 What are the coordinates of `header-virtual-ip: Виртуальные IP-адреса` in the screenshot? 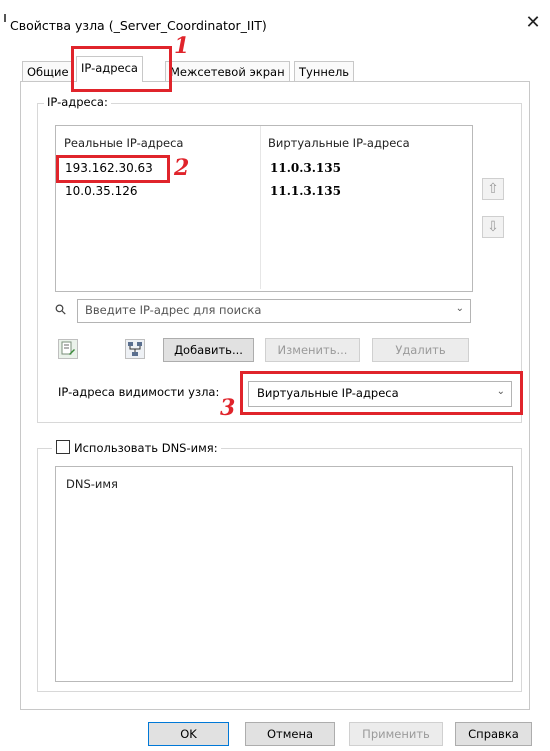 It's located at (339, 143).